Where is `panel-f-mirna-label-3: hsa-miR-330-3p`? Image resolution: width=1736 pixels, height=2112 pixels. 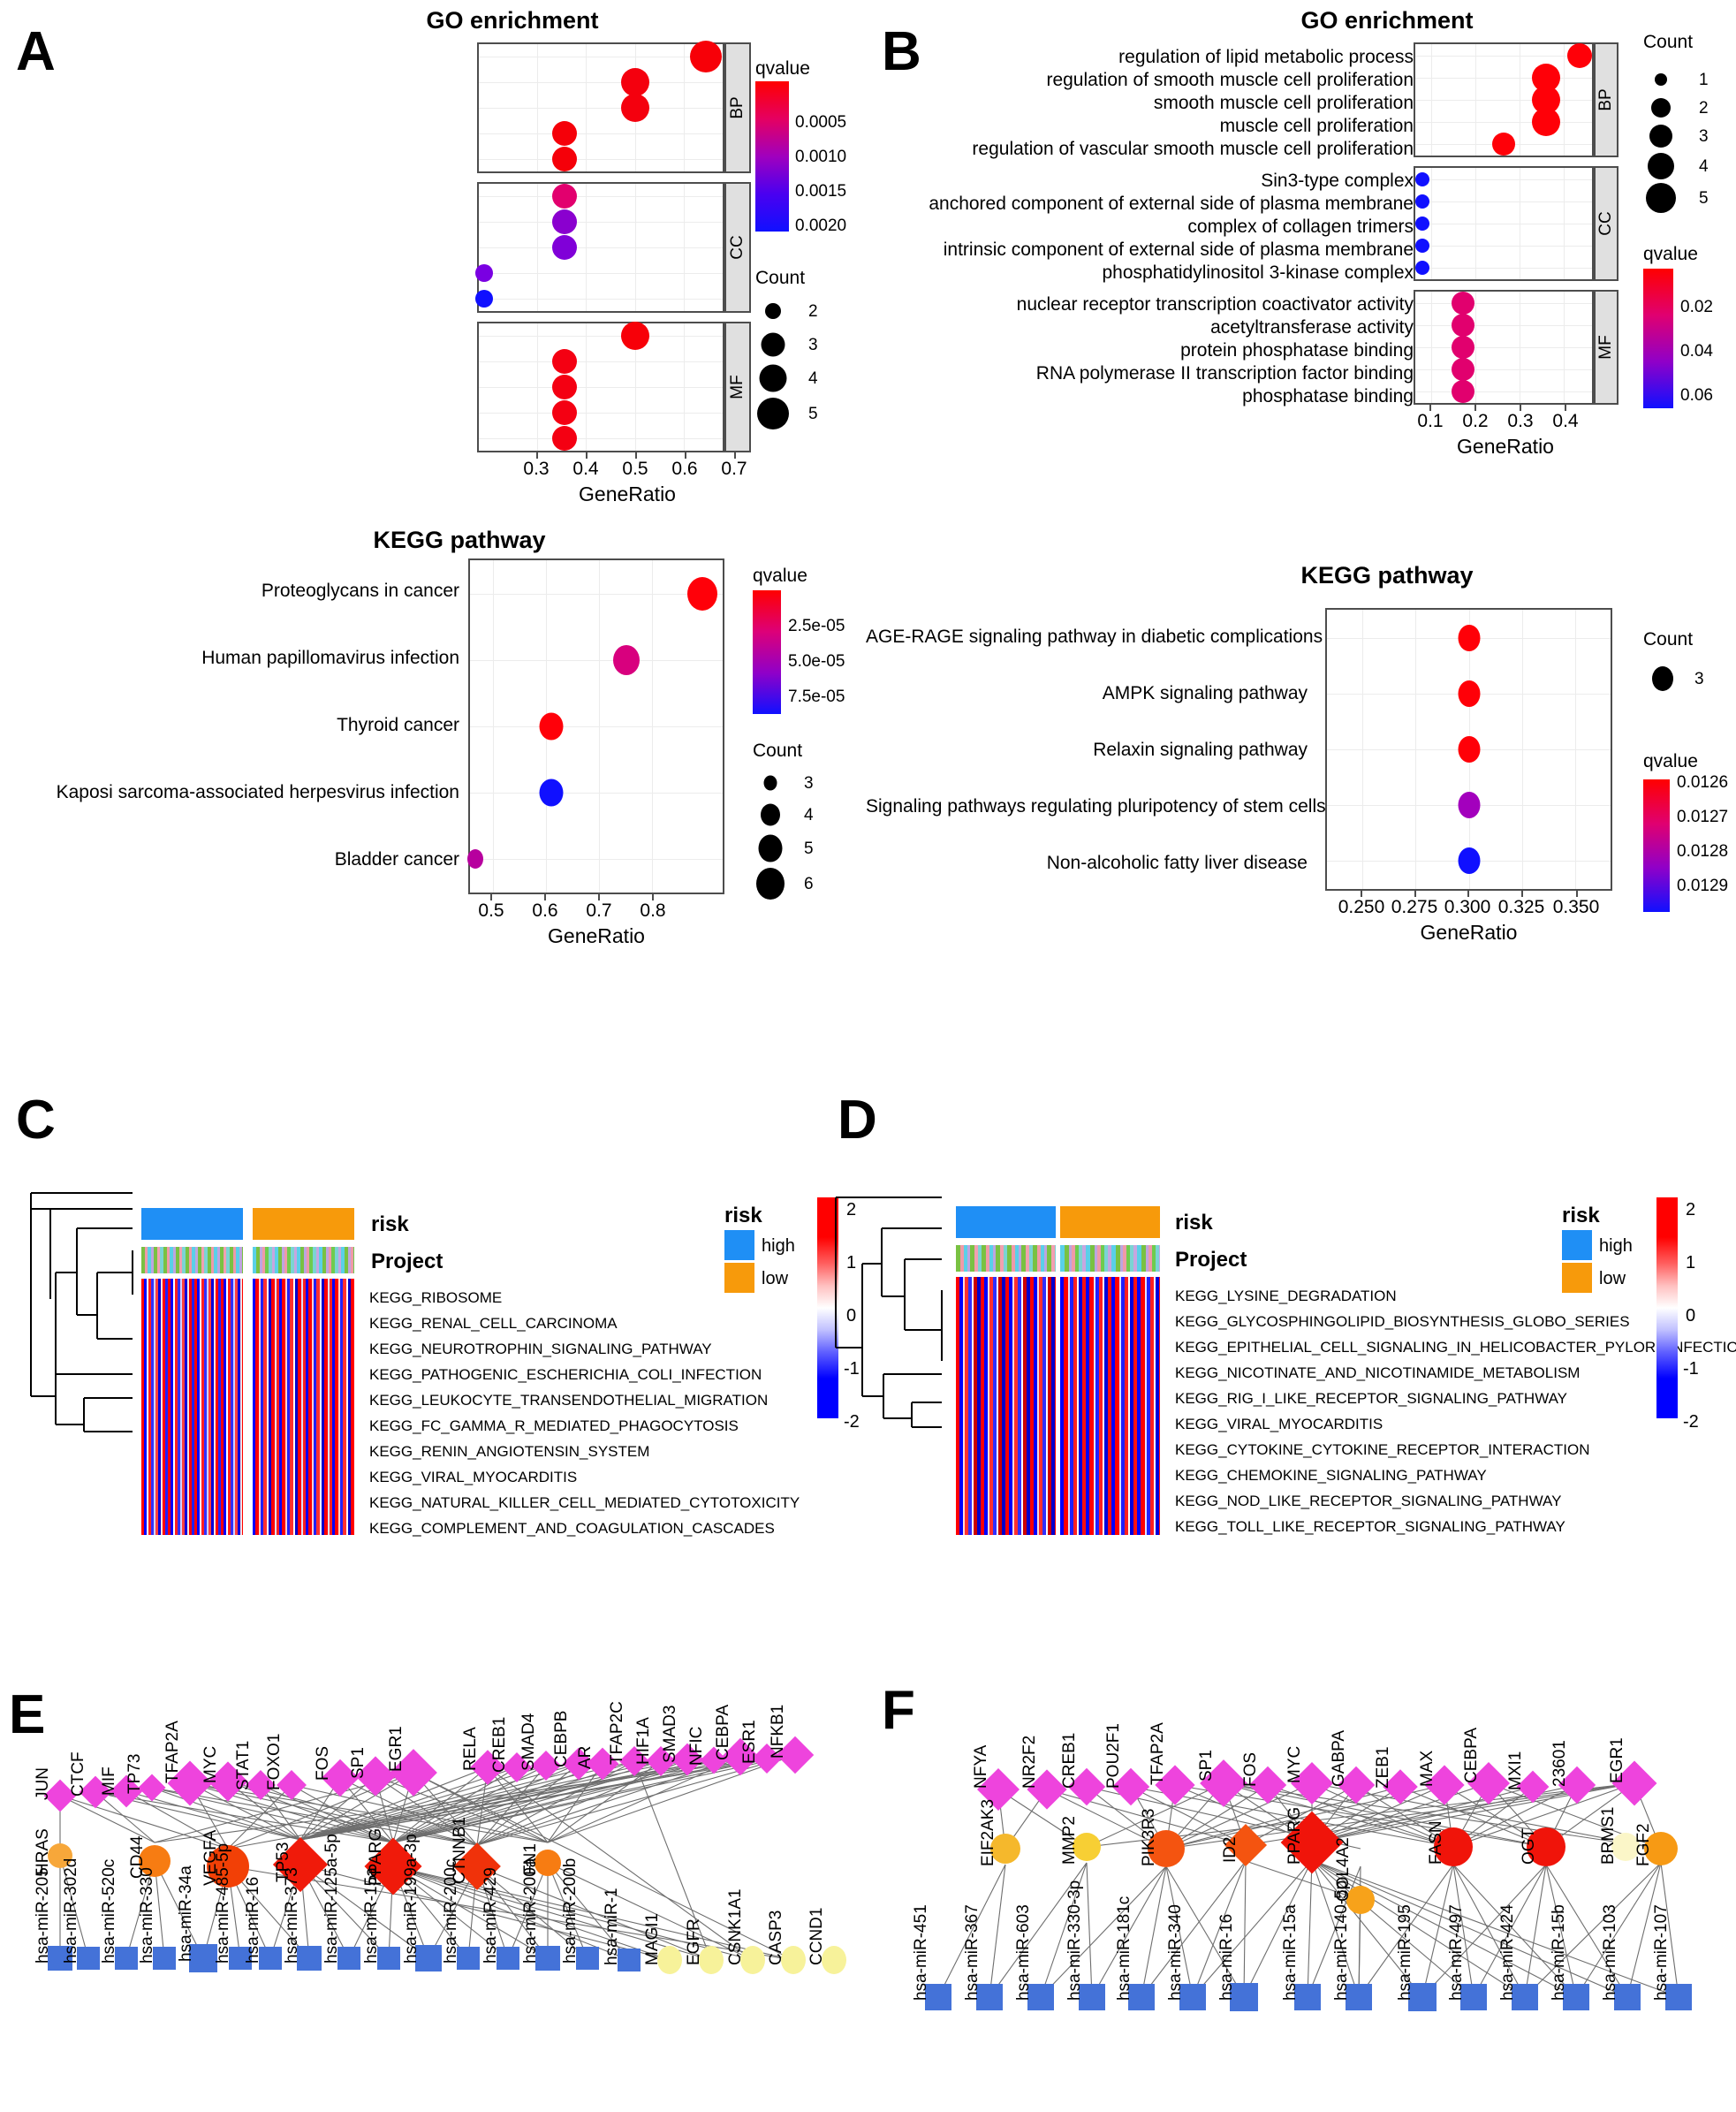 panel-f-mirna-label-3: hsa-miR-330-3p is located at coordinates (1074, 1941).